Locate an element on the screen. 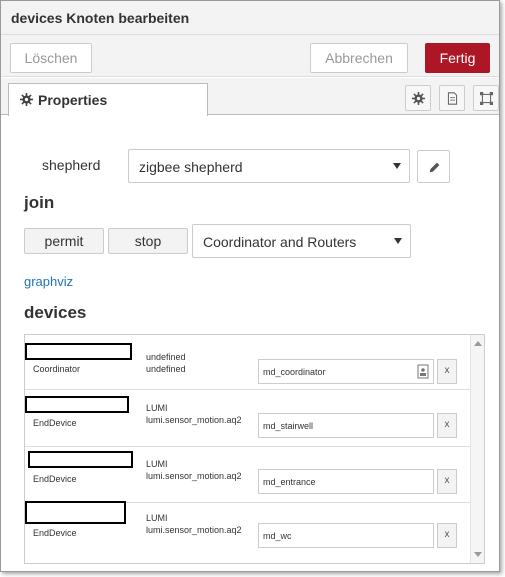 This screenshot has width=505, height=577. device-name-input: md_entrance is located at coordinates (346, 481).